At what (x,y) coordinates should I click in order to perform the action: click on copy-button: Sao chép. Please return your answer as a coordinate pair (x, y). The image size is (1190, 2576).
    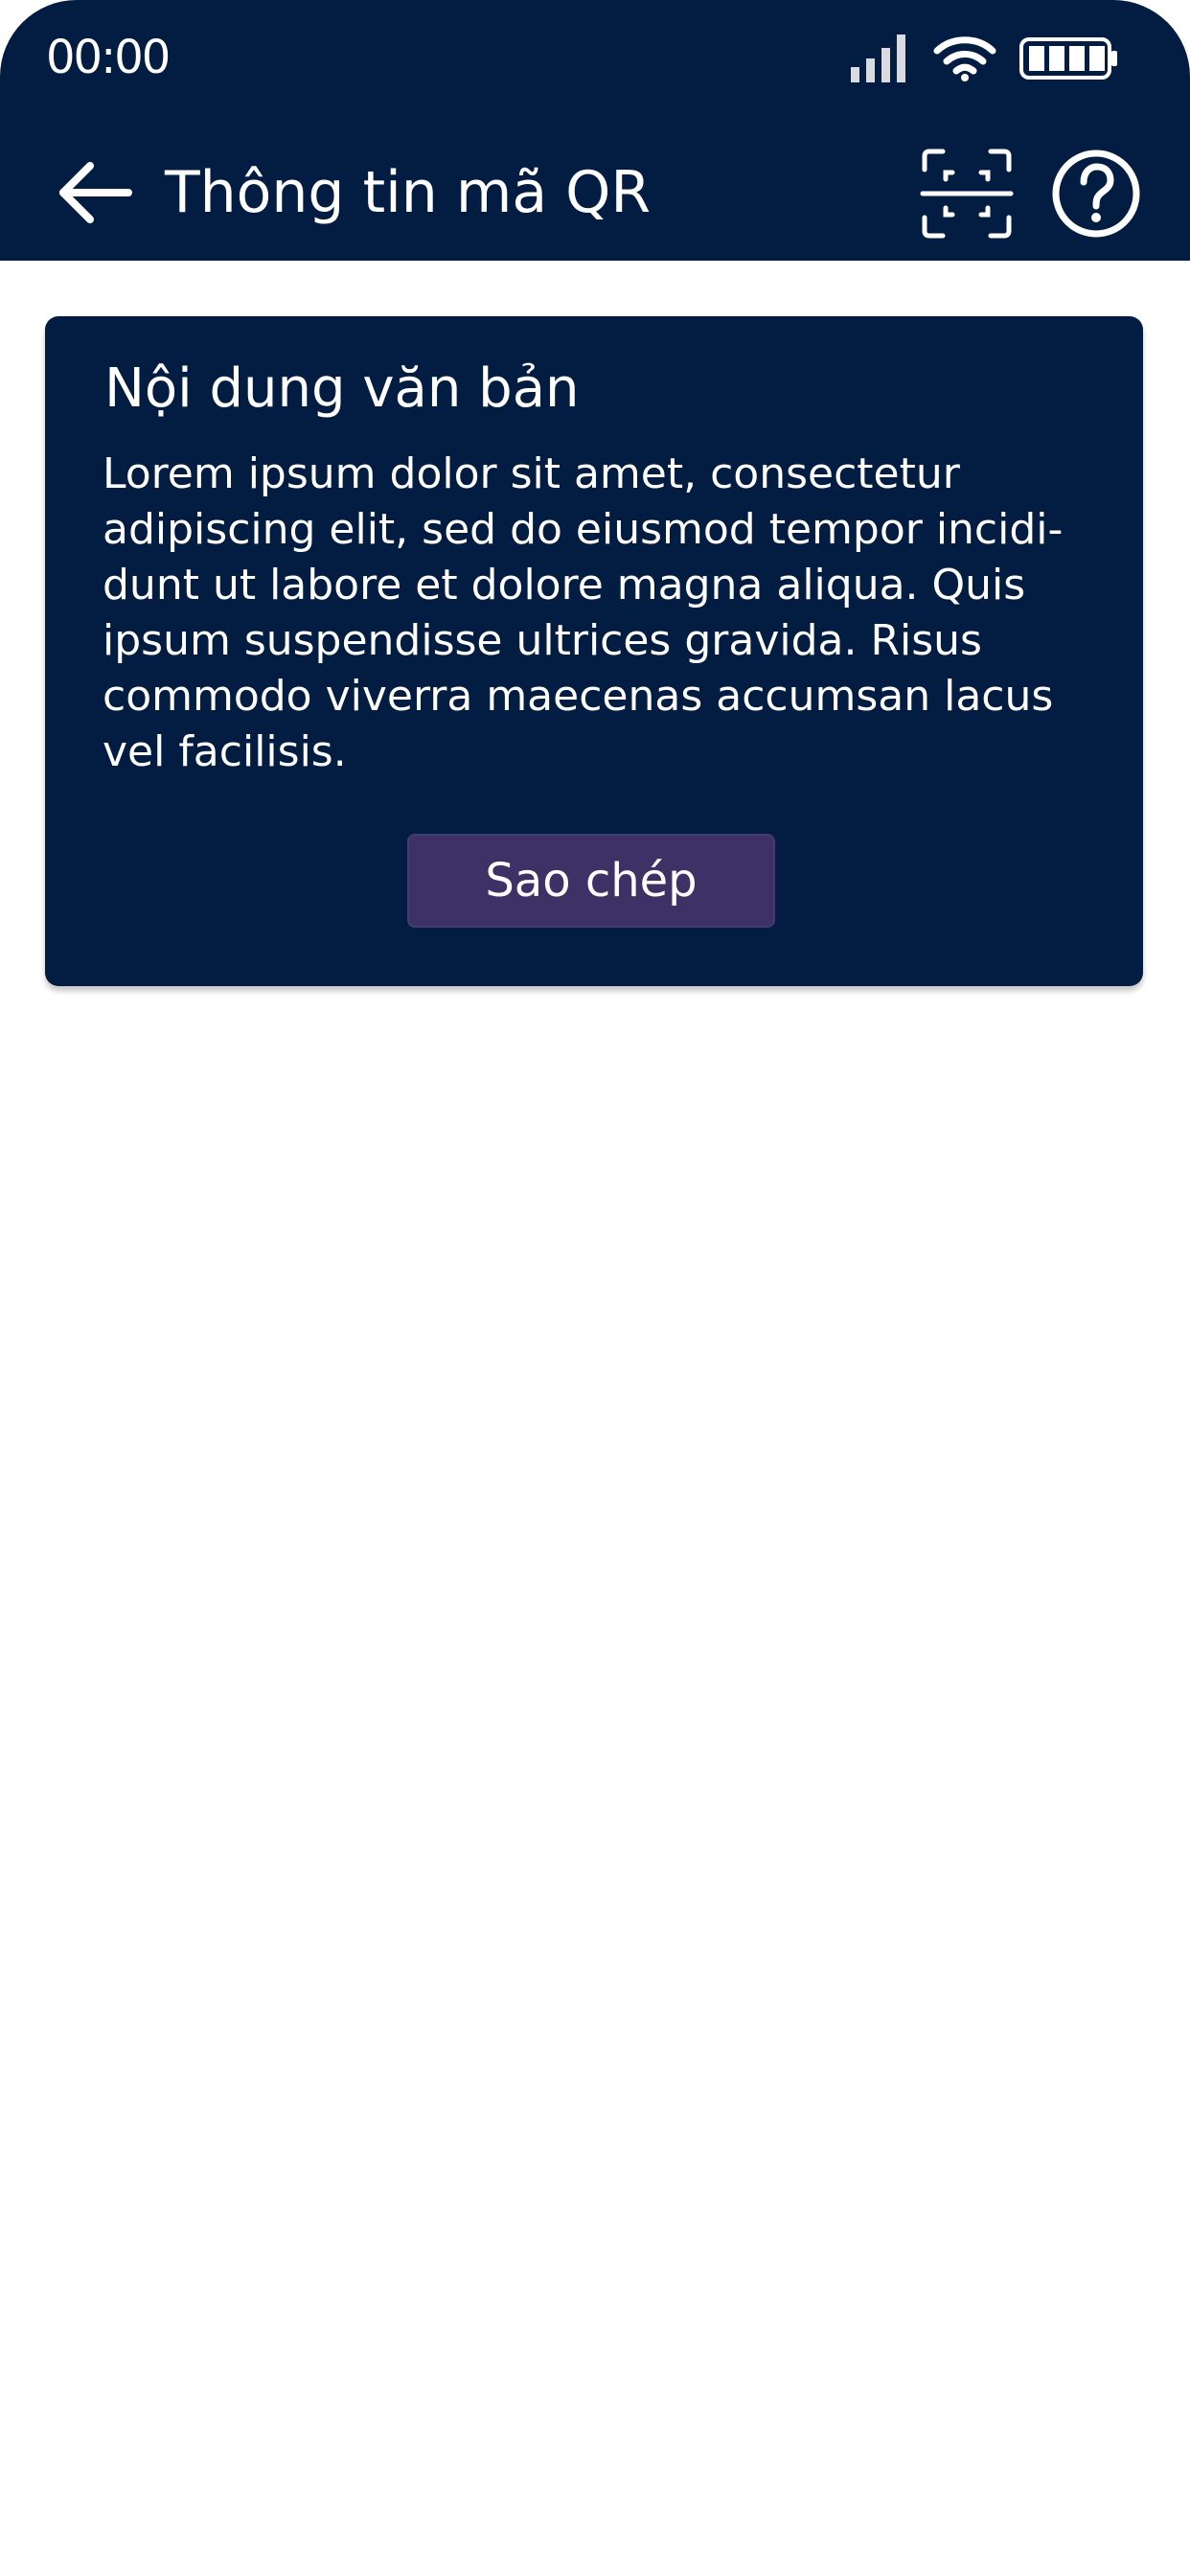
    Looking at the image, I should click on (591, 881).